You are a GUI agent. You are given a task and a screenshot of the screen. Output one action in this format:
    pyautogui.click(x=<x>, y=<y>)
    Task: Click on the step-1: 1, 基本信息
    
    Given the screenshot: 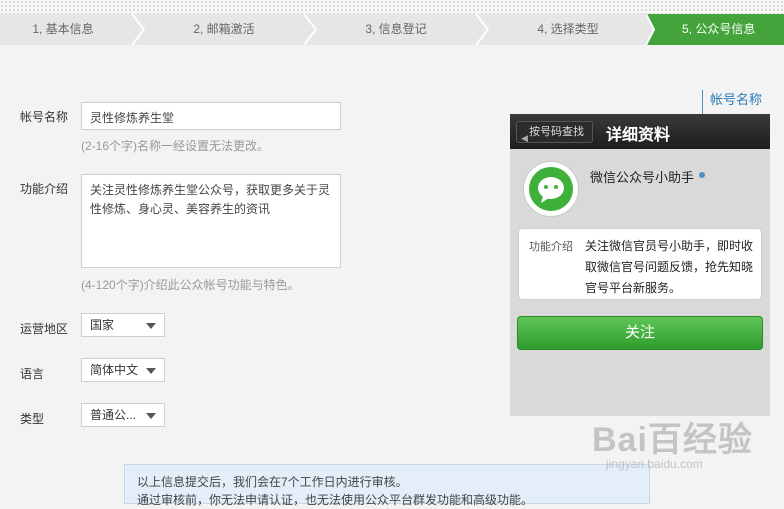 What is the action you would take?
    pyautogui.click(x=69, y=29)
    